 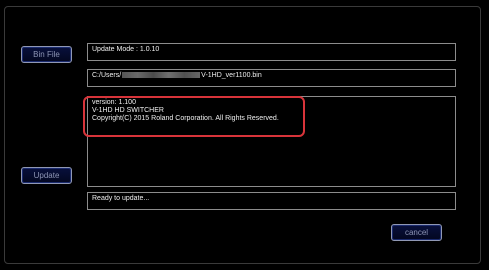 What do you see at coordinates (107, 75) in the screenshot?
I see `file-path-prefix: C:/Users/` at bounding box center [107, 75].